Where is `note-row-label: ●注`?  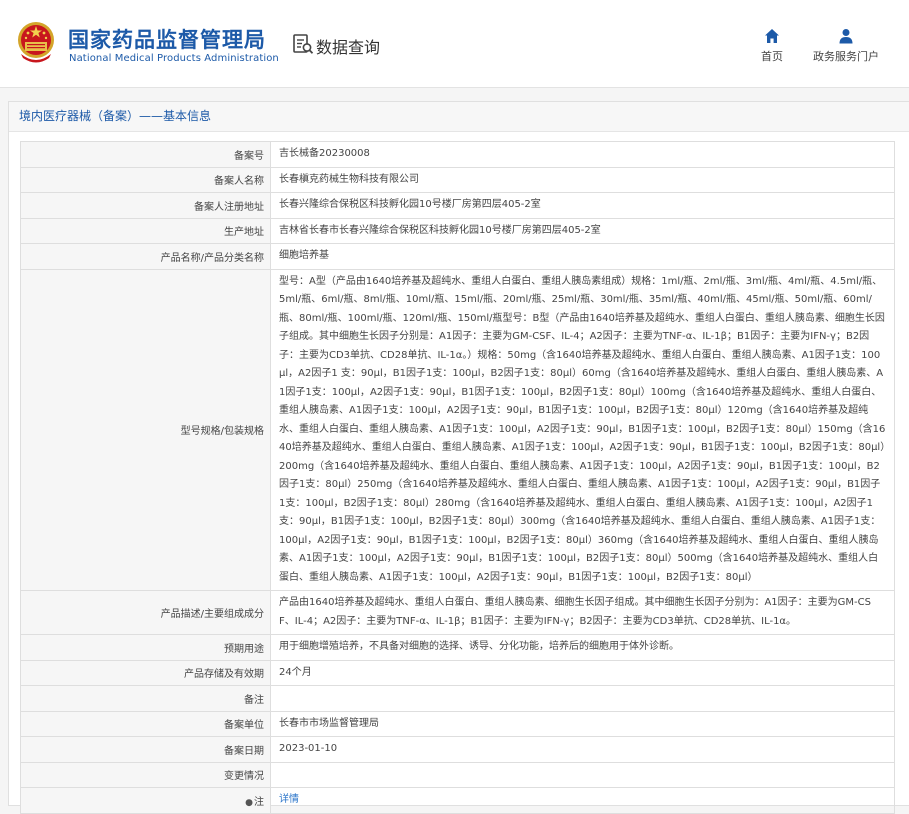 note-row-label: ●注 is located at coordinates (145, 800).